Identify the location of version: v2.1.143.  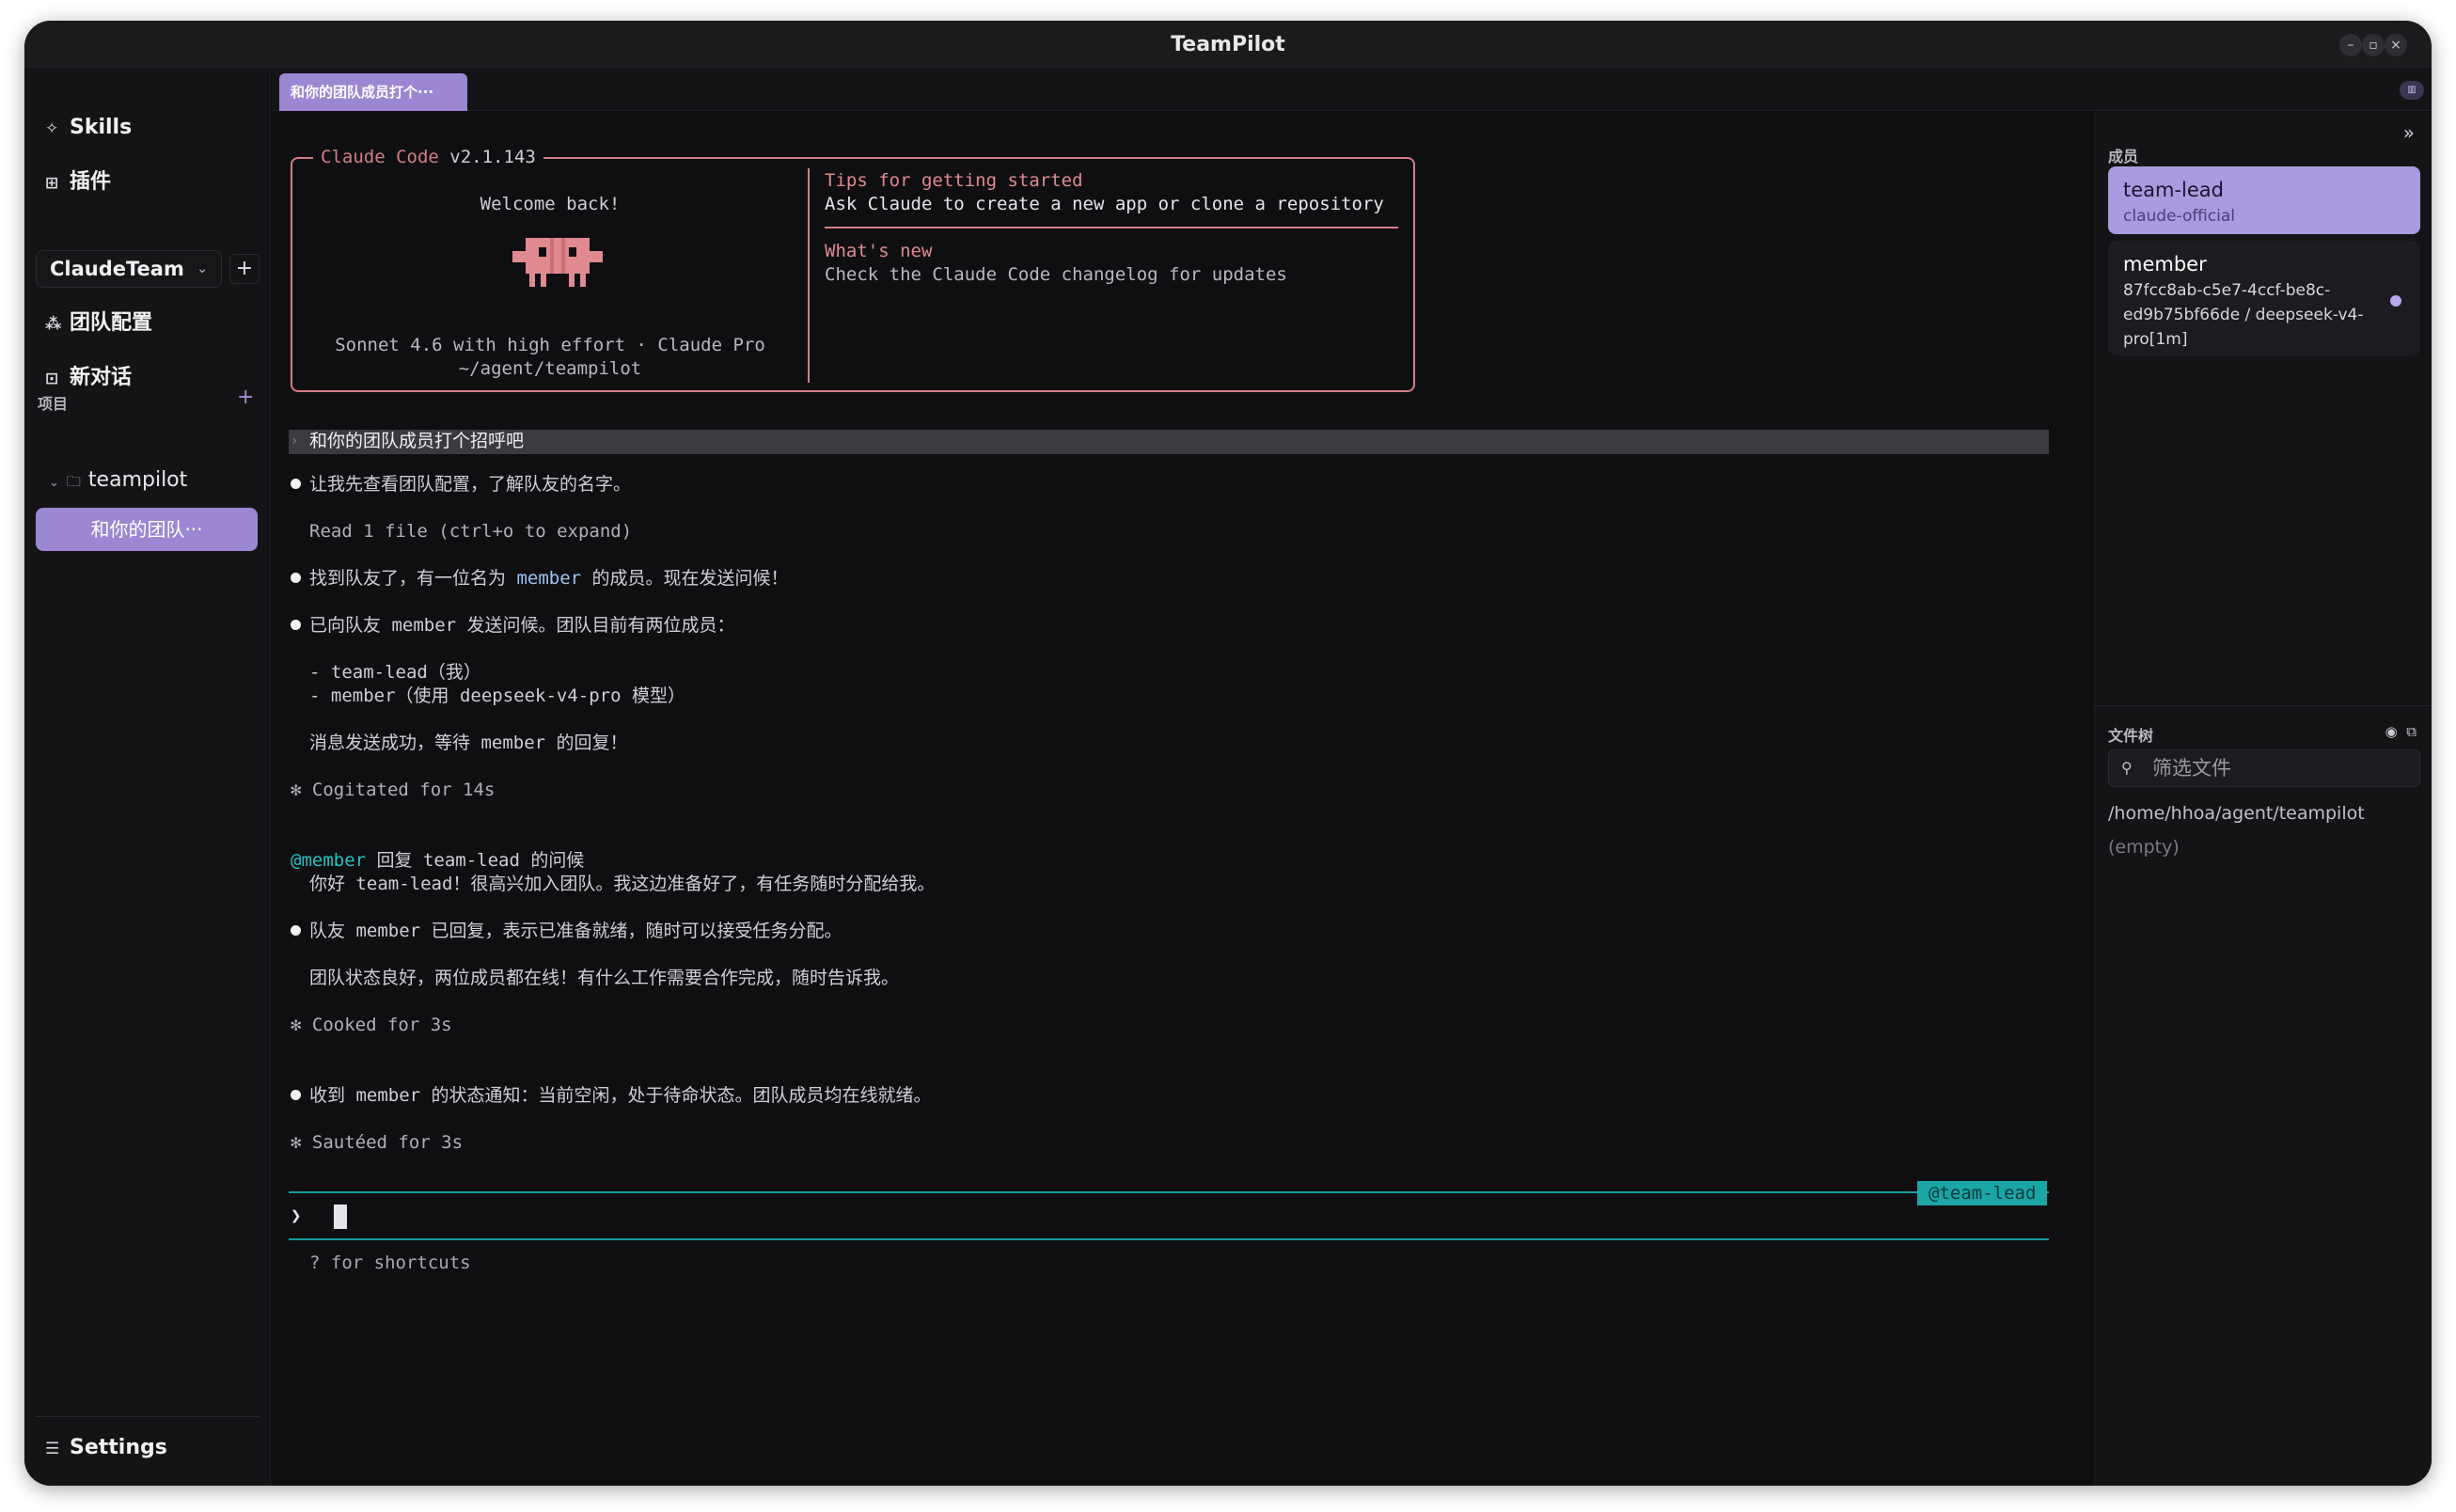
(493, 157).